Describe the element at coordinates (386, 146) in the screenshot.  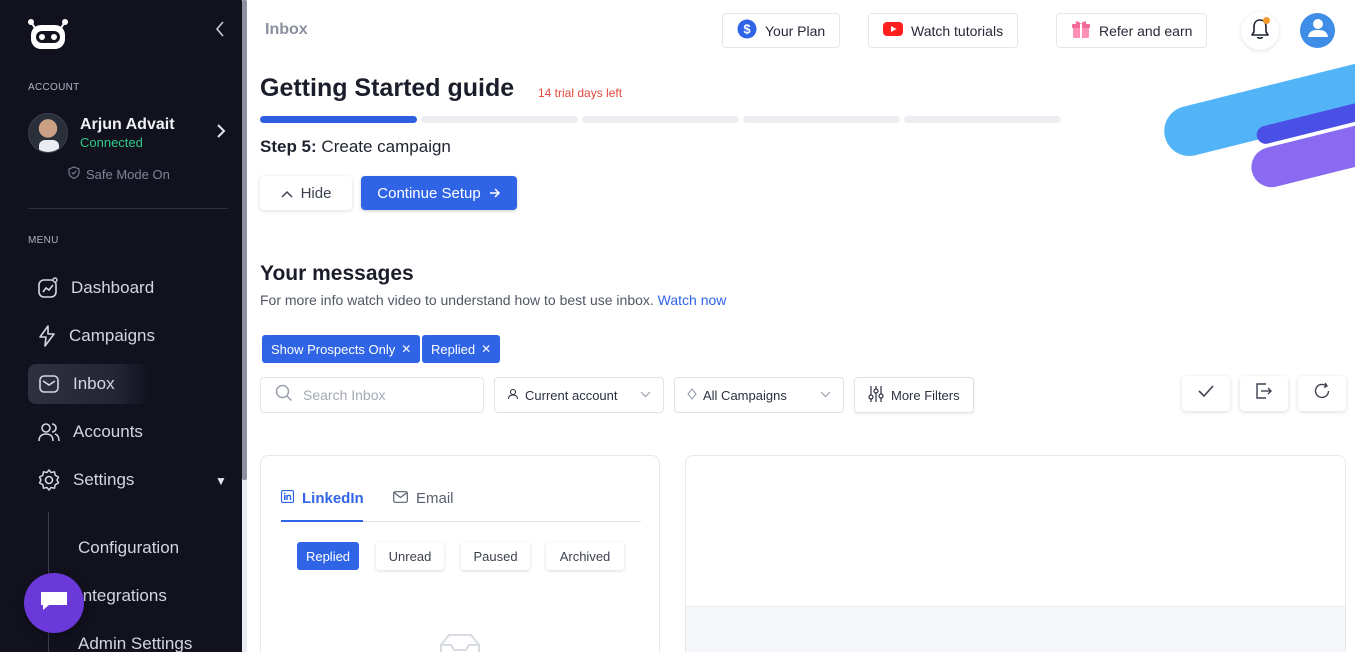
I see `step-text: Create campaign` at that location.